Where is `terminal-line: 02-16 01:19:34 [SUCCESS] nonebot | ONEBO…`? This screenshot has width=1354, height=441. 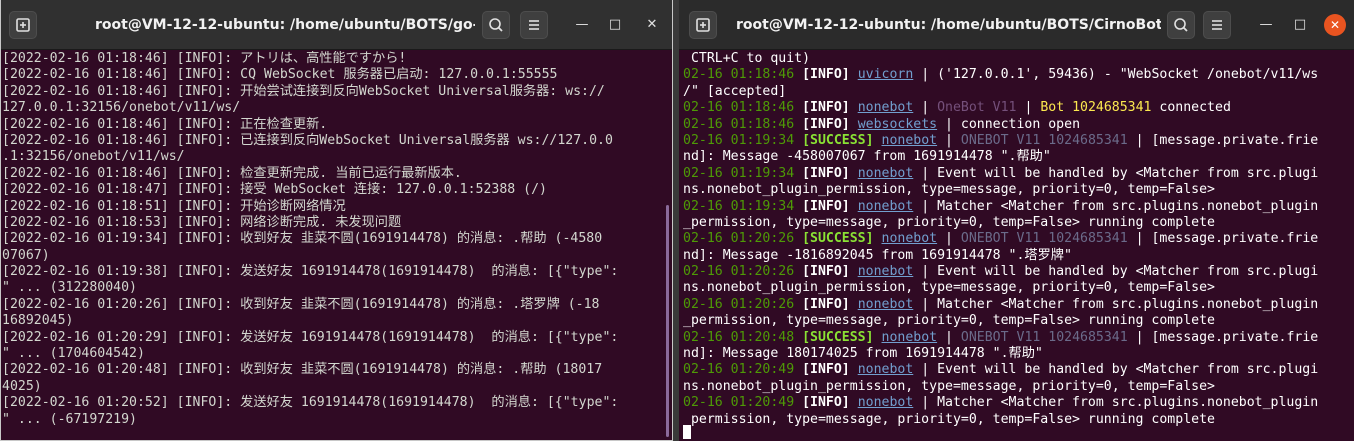 terminal-line: 02-16 01:19:34 [SUCCESS] nonebot | ONEBO… is located at coordinates (1016, 141).